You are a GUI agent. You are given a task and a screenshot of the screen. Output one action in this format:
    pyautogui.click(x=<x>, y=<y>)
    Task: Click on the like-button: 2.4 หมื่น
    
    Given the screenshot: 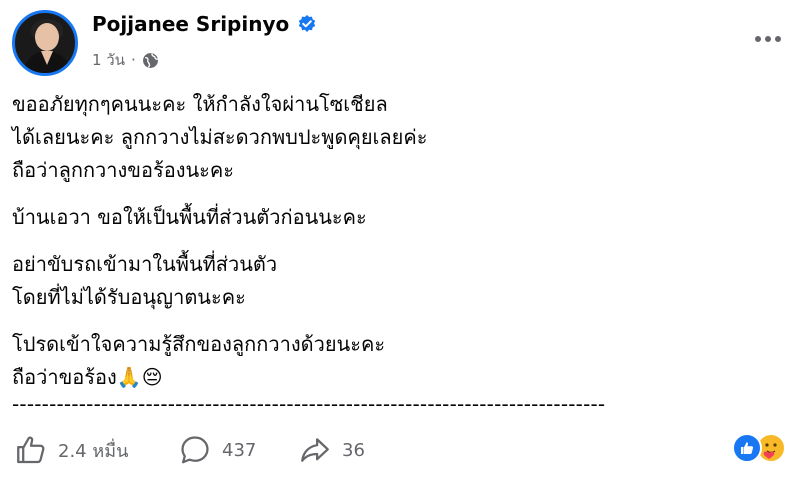 What is the action you would take?
    pyautogui.click(x=71, y=450)
    